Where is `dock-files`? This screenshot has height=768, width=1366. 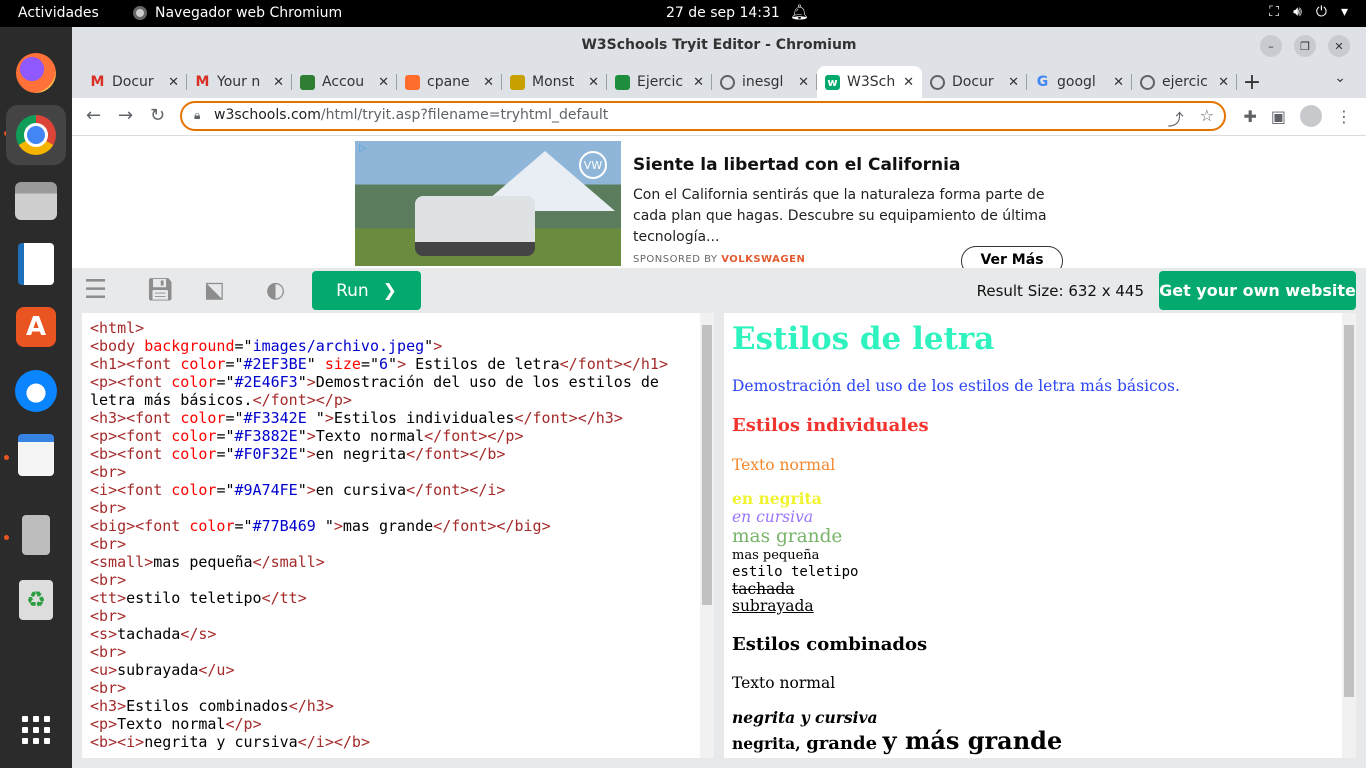
dock-files is located at coordinates (36, 201).